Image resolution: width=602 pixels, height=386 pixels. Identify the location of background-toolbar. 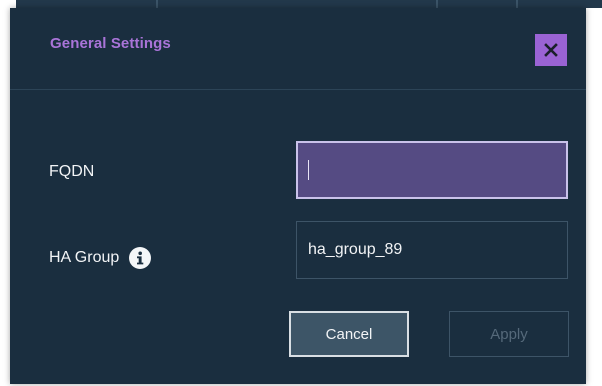
(309, 4).